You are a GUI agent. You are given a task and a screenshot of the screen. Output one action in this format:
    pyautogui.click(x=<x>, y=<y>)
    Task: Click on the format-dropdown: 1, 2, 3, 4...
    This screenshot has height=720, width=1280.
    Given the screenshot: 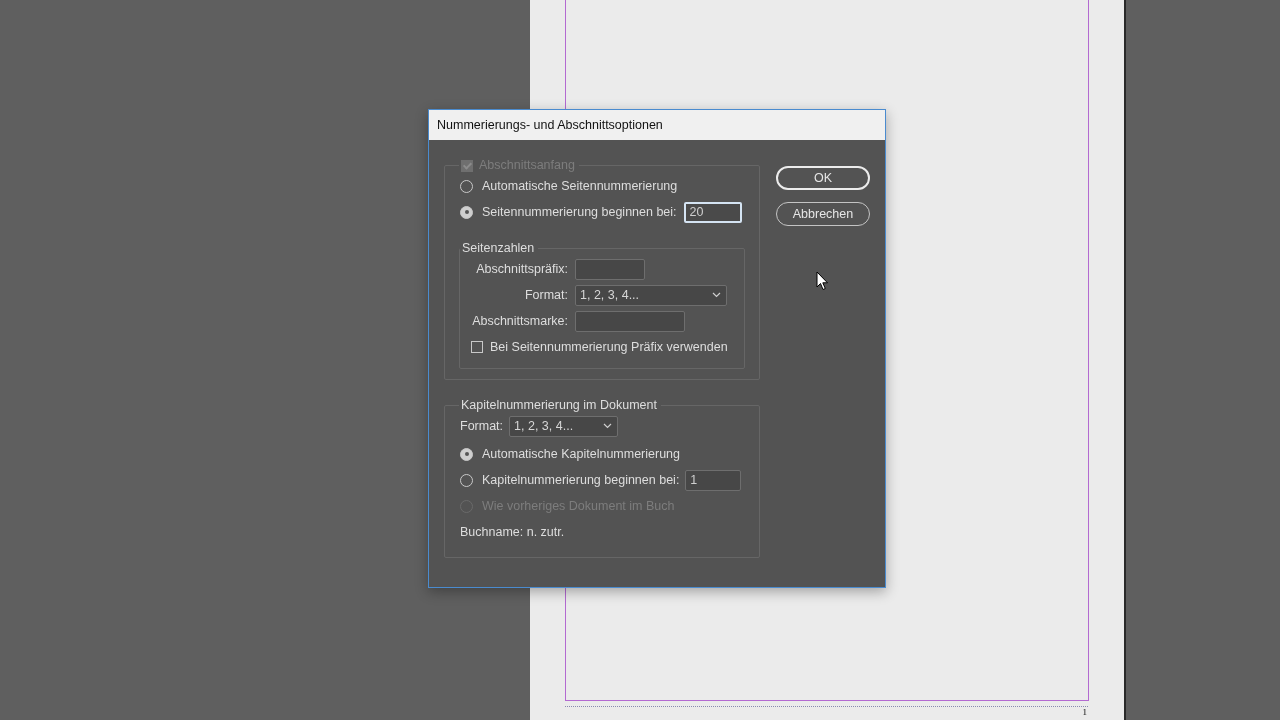 What is the action you would take?
    pyautogui.click(x=564, y=426)
    